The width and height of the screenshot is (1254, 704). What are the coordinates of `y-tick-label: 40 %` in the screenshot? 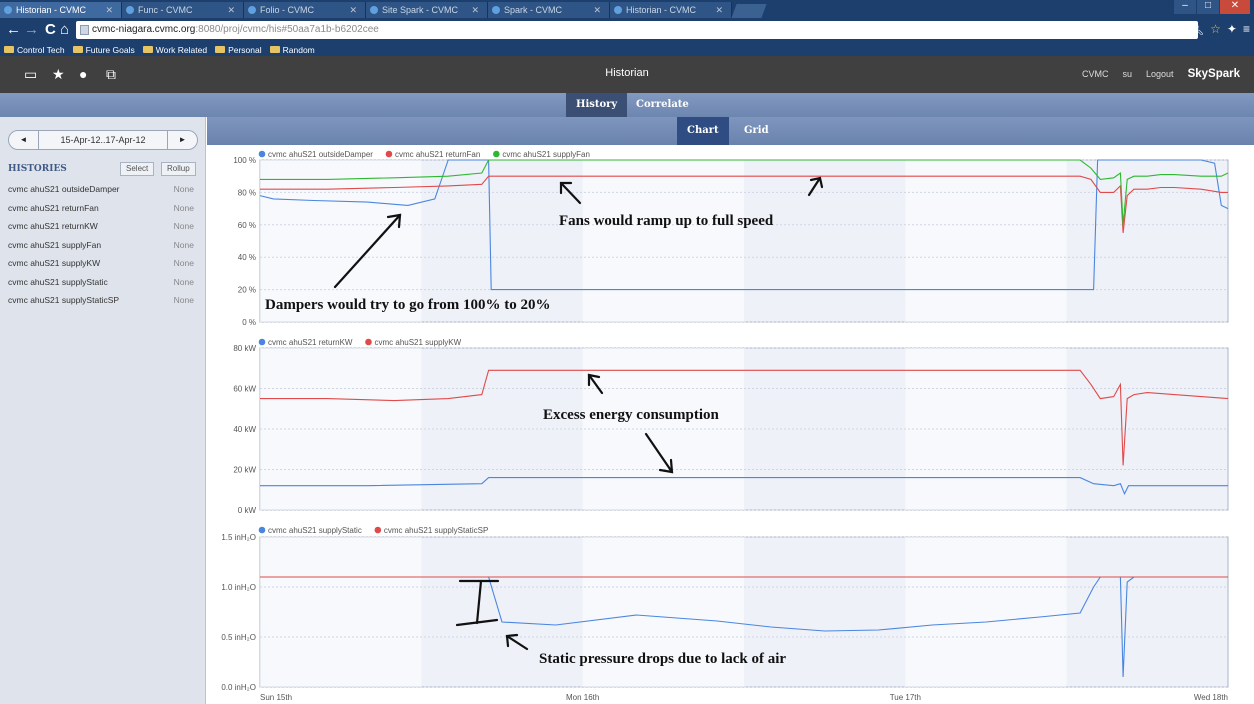 It's located at (247, 257).